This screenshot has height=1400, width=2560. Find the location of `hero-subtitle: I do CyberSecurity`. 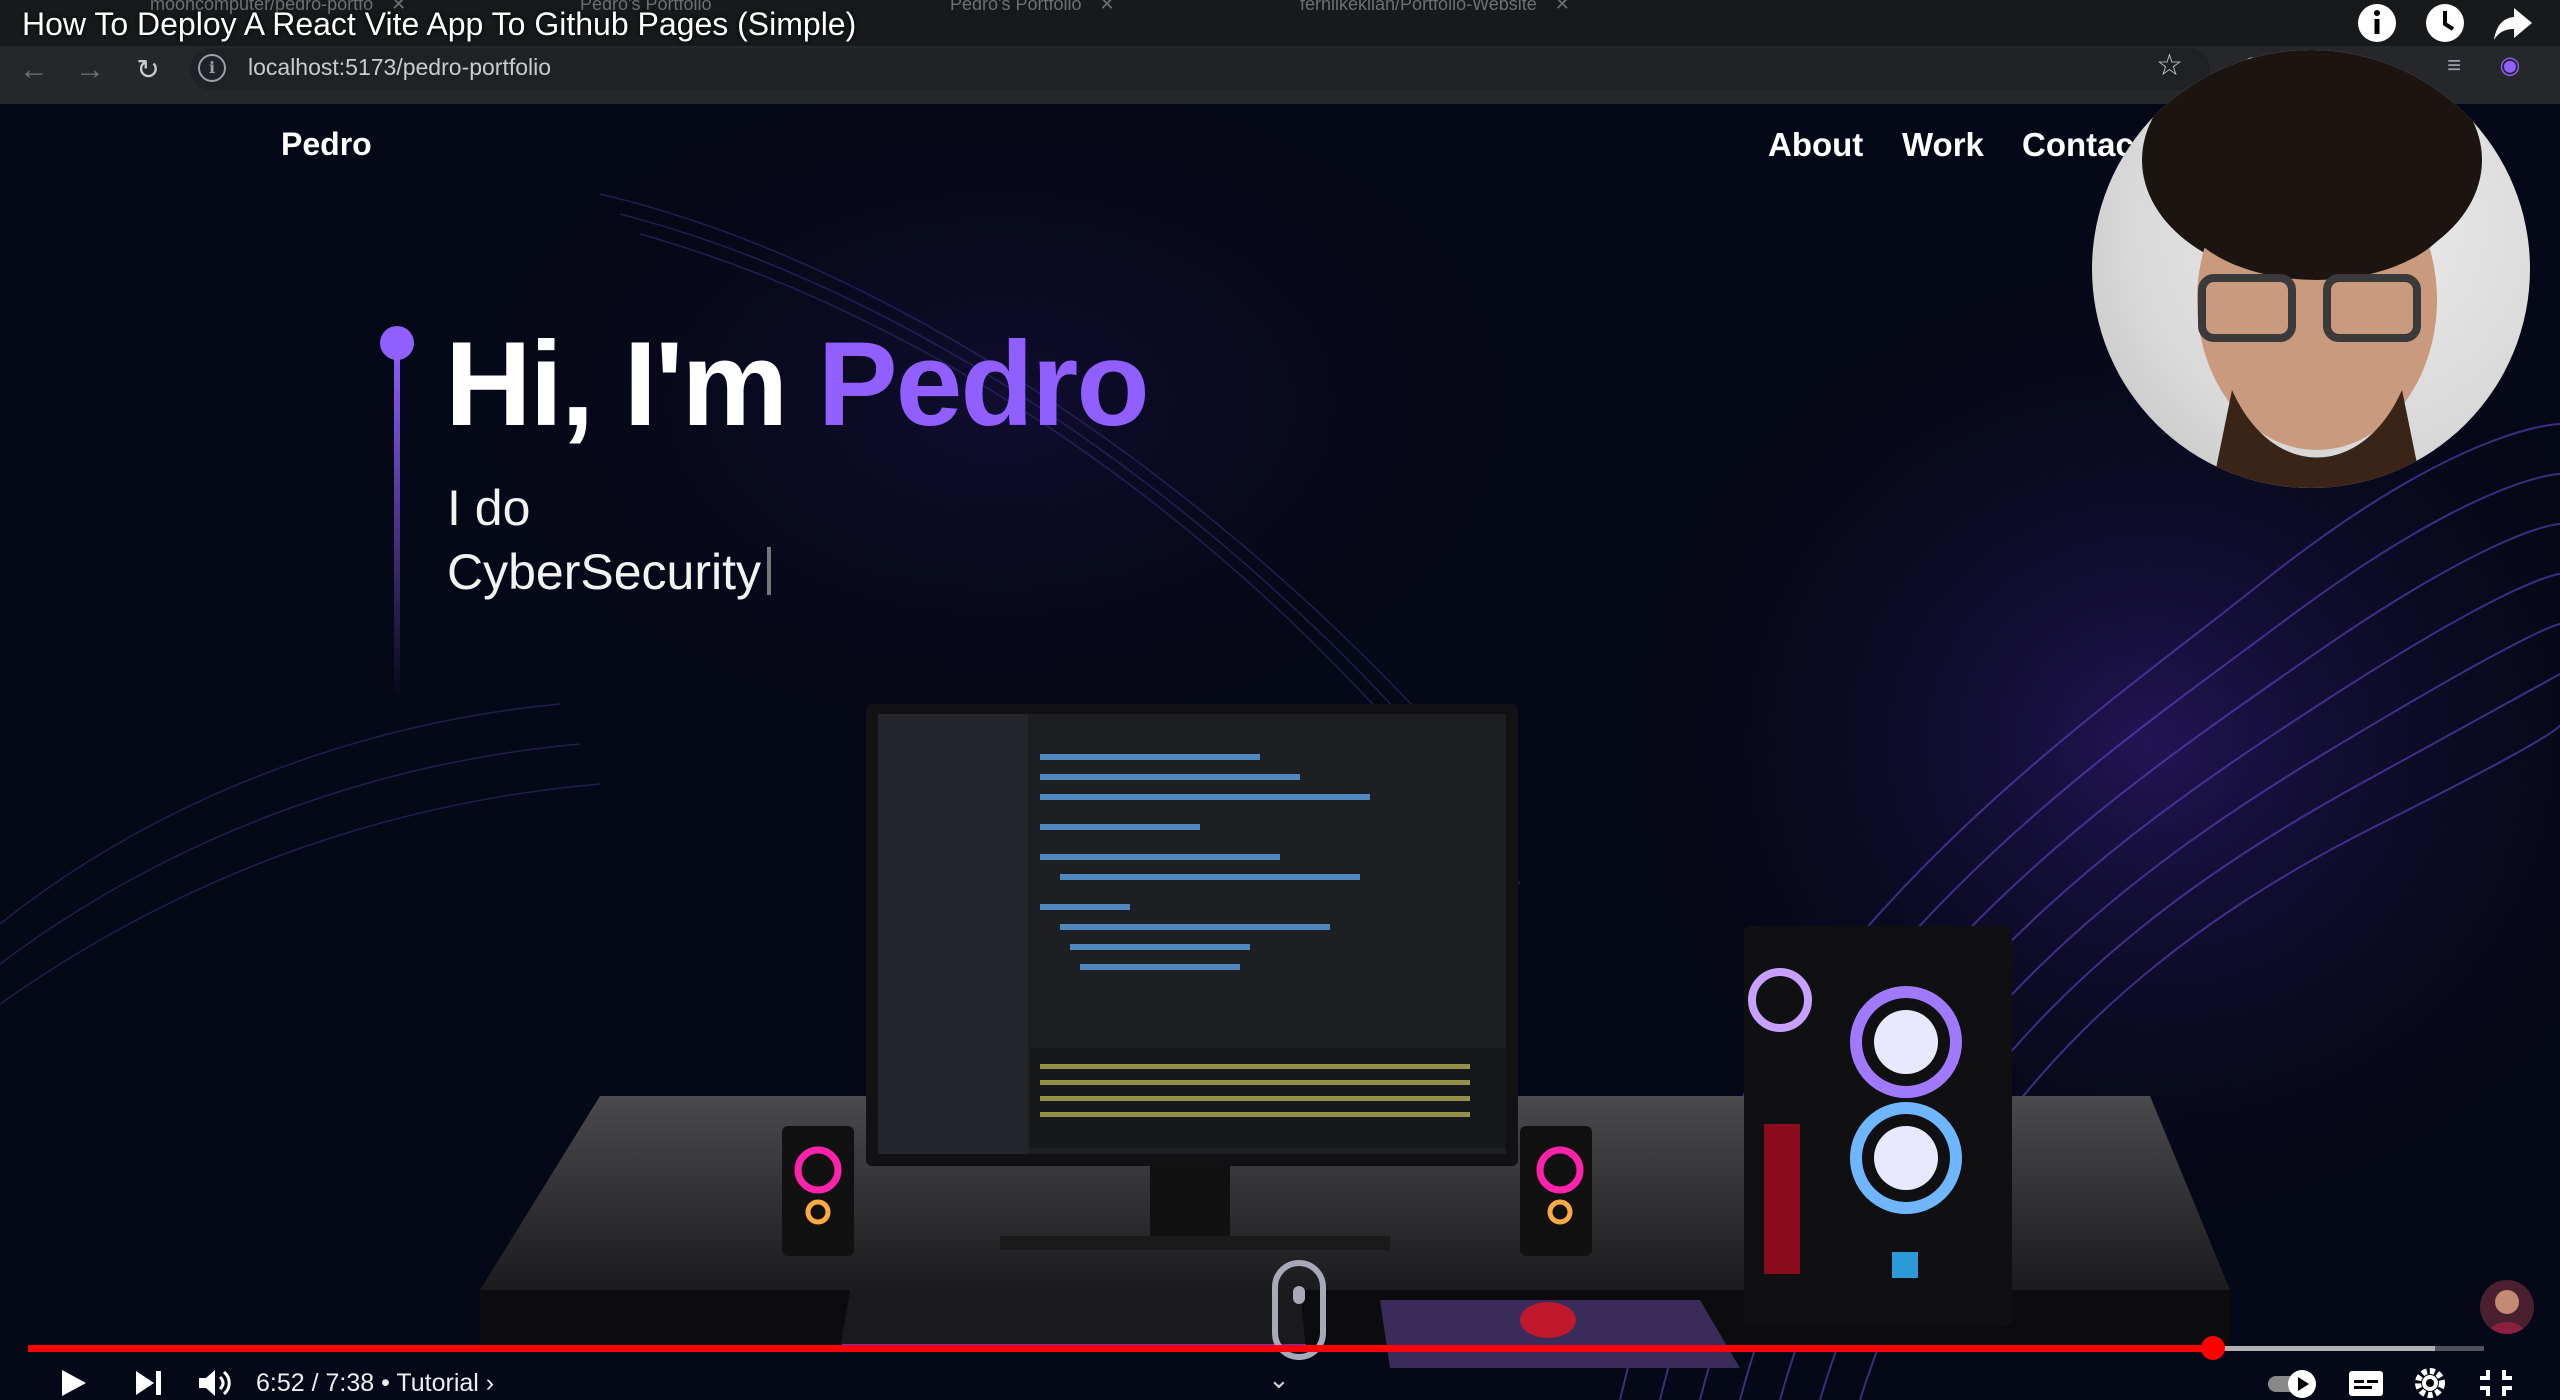

hero-subtitle: I do CyberSecurity is located at coordinates (609, 540).